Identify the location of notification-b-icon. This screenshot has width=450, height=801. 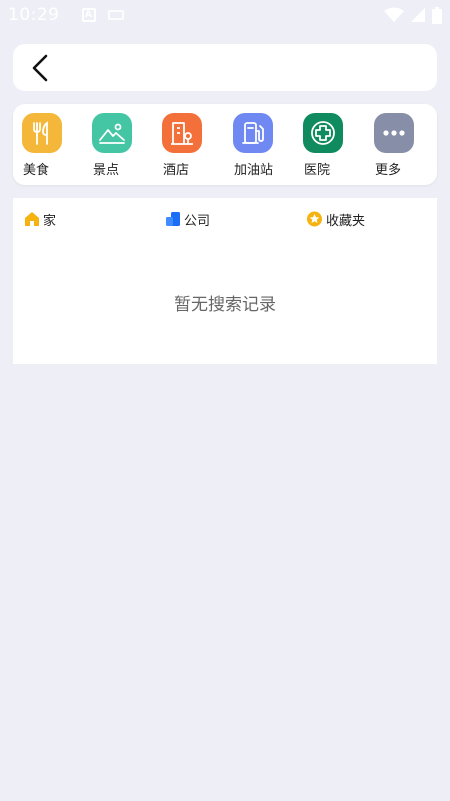
(115, 15).